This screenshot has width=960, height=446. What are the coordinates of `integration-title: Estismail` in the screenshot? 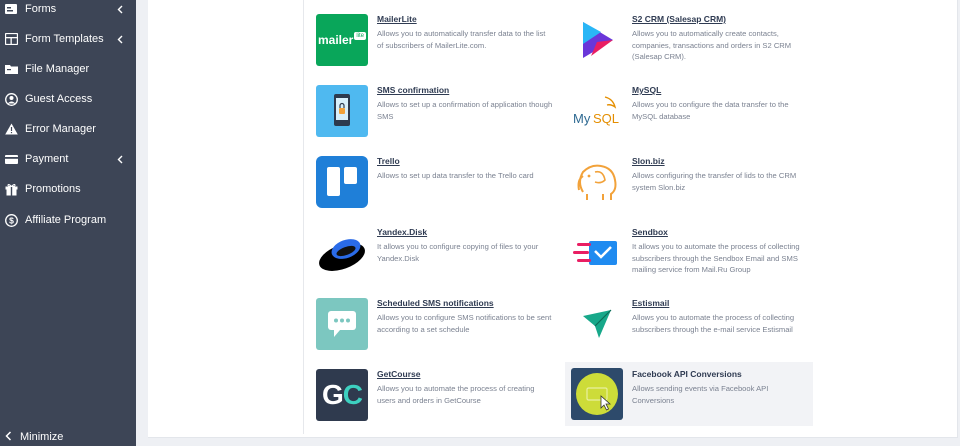 It's located at (650, 303).